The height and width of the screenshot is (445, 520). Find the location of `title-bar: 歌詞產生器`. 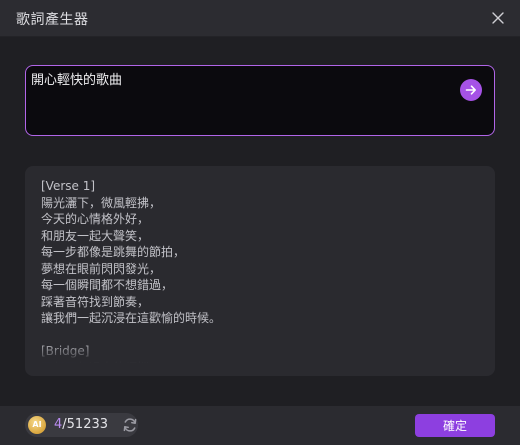

title-bar: 歌詞產生器 is located at coordinates (260, 18).